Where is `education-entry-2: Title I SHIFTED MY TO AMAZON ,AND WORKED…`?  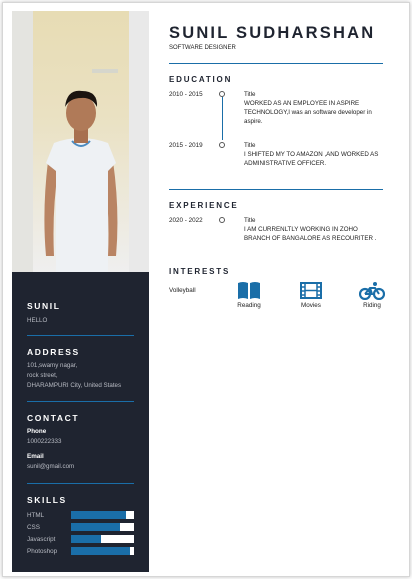 education-entry-2: Title I SHIFTED MY TO AMAZON ,AND WORKED… is located at coordinates (314, 155).